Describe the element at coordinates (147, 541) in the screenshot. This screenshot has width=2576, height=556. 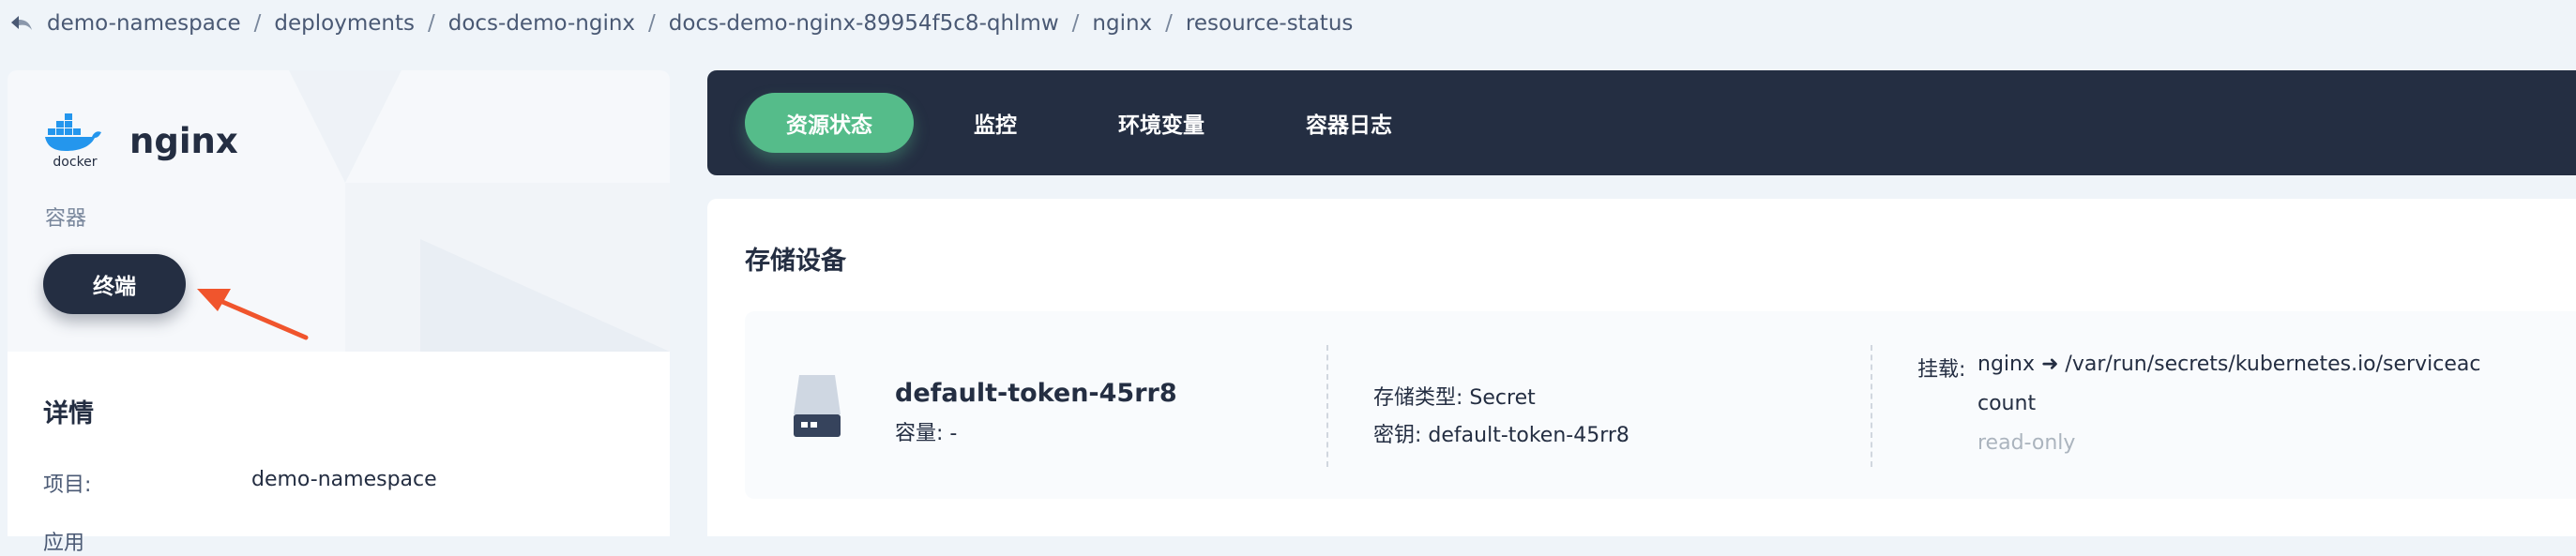
I see `detail-row-app: 应用` at that location.